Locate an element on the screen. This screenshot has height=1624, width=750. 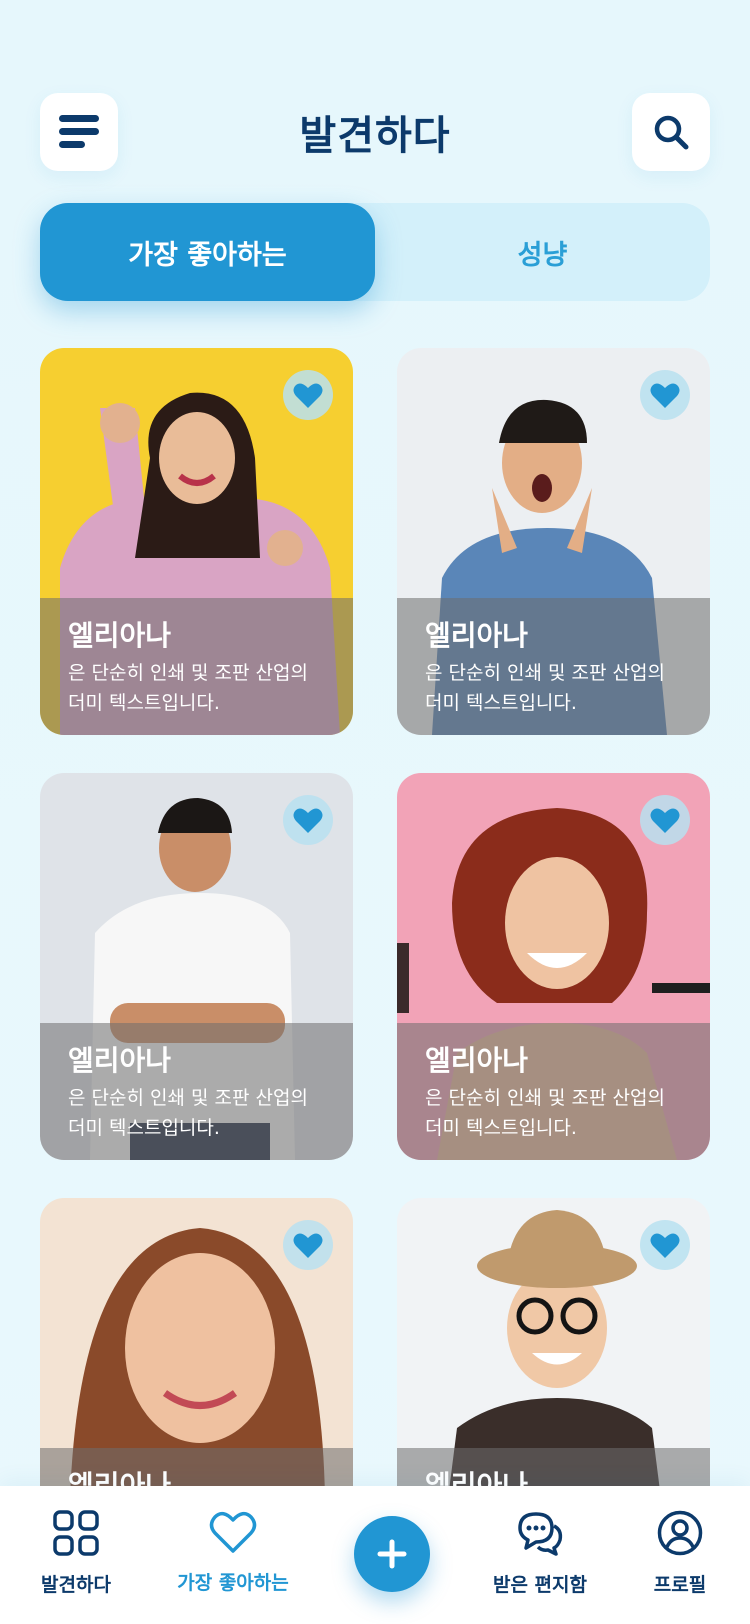
top-bar: 발견하다 is located at coordinates (375, 90).